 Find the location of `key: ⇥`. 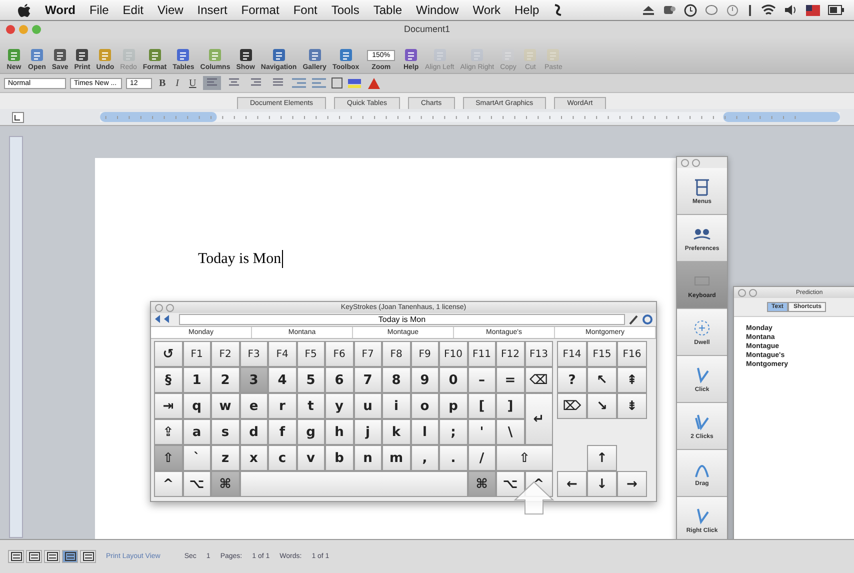

key: ⇥ is located at coordinates (168, 406).